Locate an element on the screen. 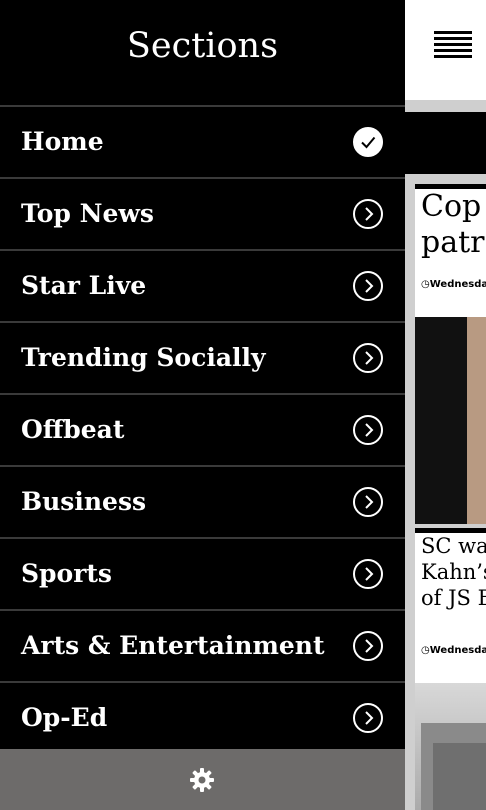 The image size is (486, 810). drawer-footer is located at coordinates (202, 779).